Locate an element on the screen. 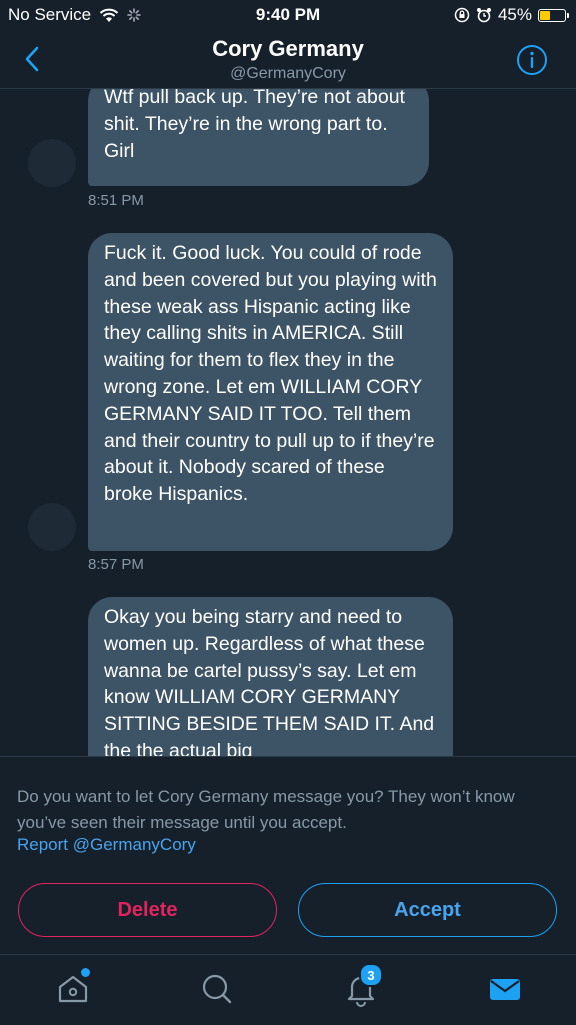 The height and width of the screenshot is (1025, 576). status-bar: No Service 9:40 PM 45% is located at coordinates (288, 15).